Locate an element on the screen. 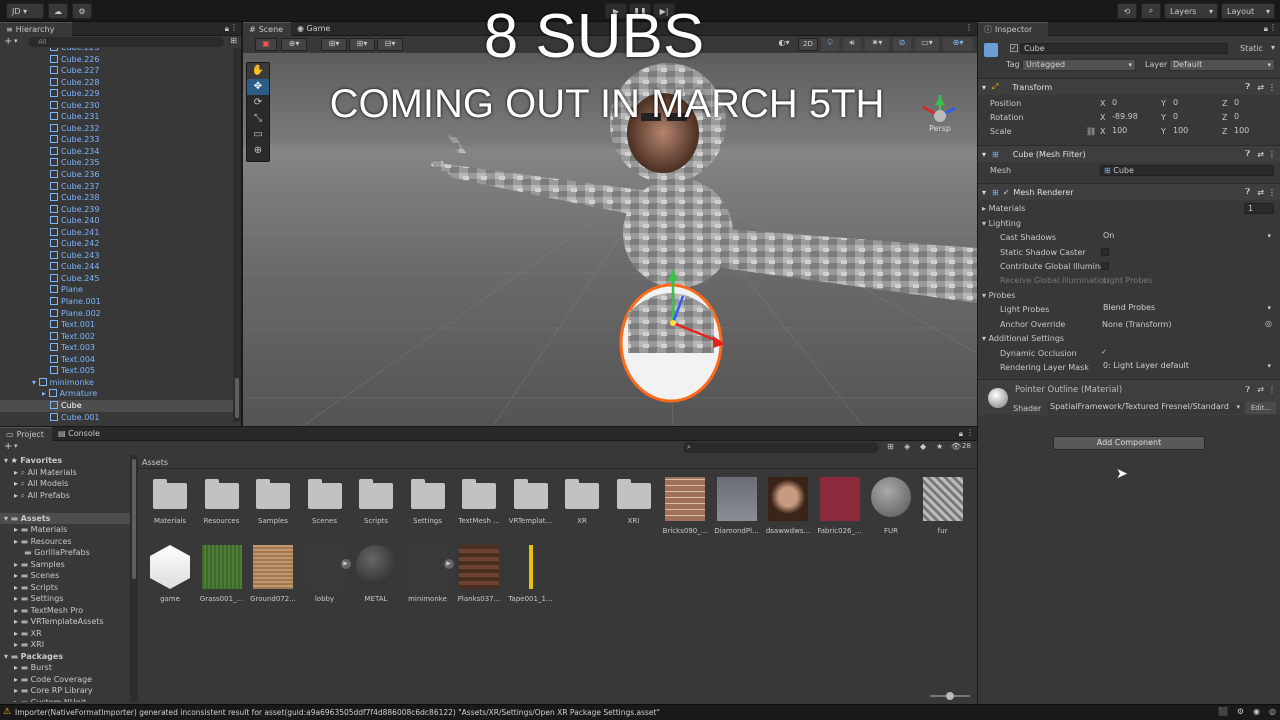 This screenshot has height=720, width=1280. object-picker-icon: ◎ is located at coordinates (1268, 323).